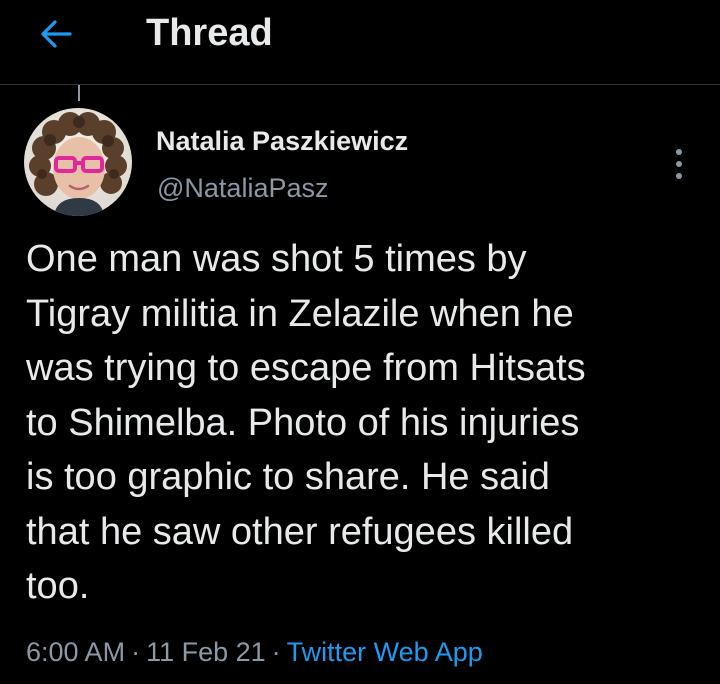 The width and height of the screenshot is (720, 684). I want to click on thread-header: Thread, so click(360, 42).